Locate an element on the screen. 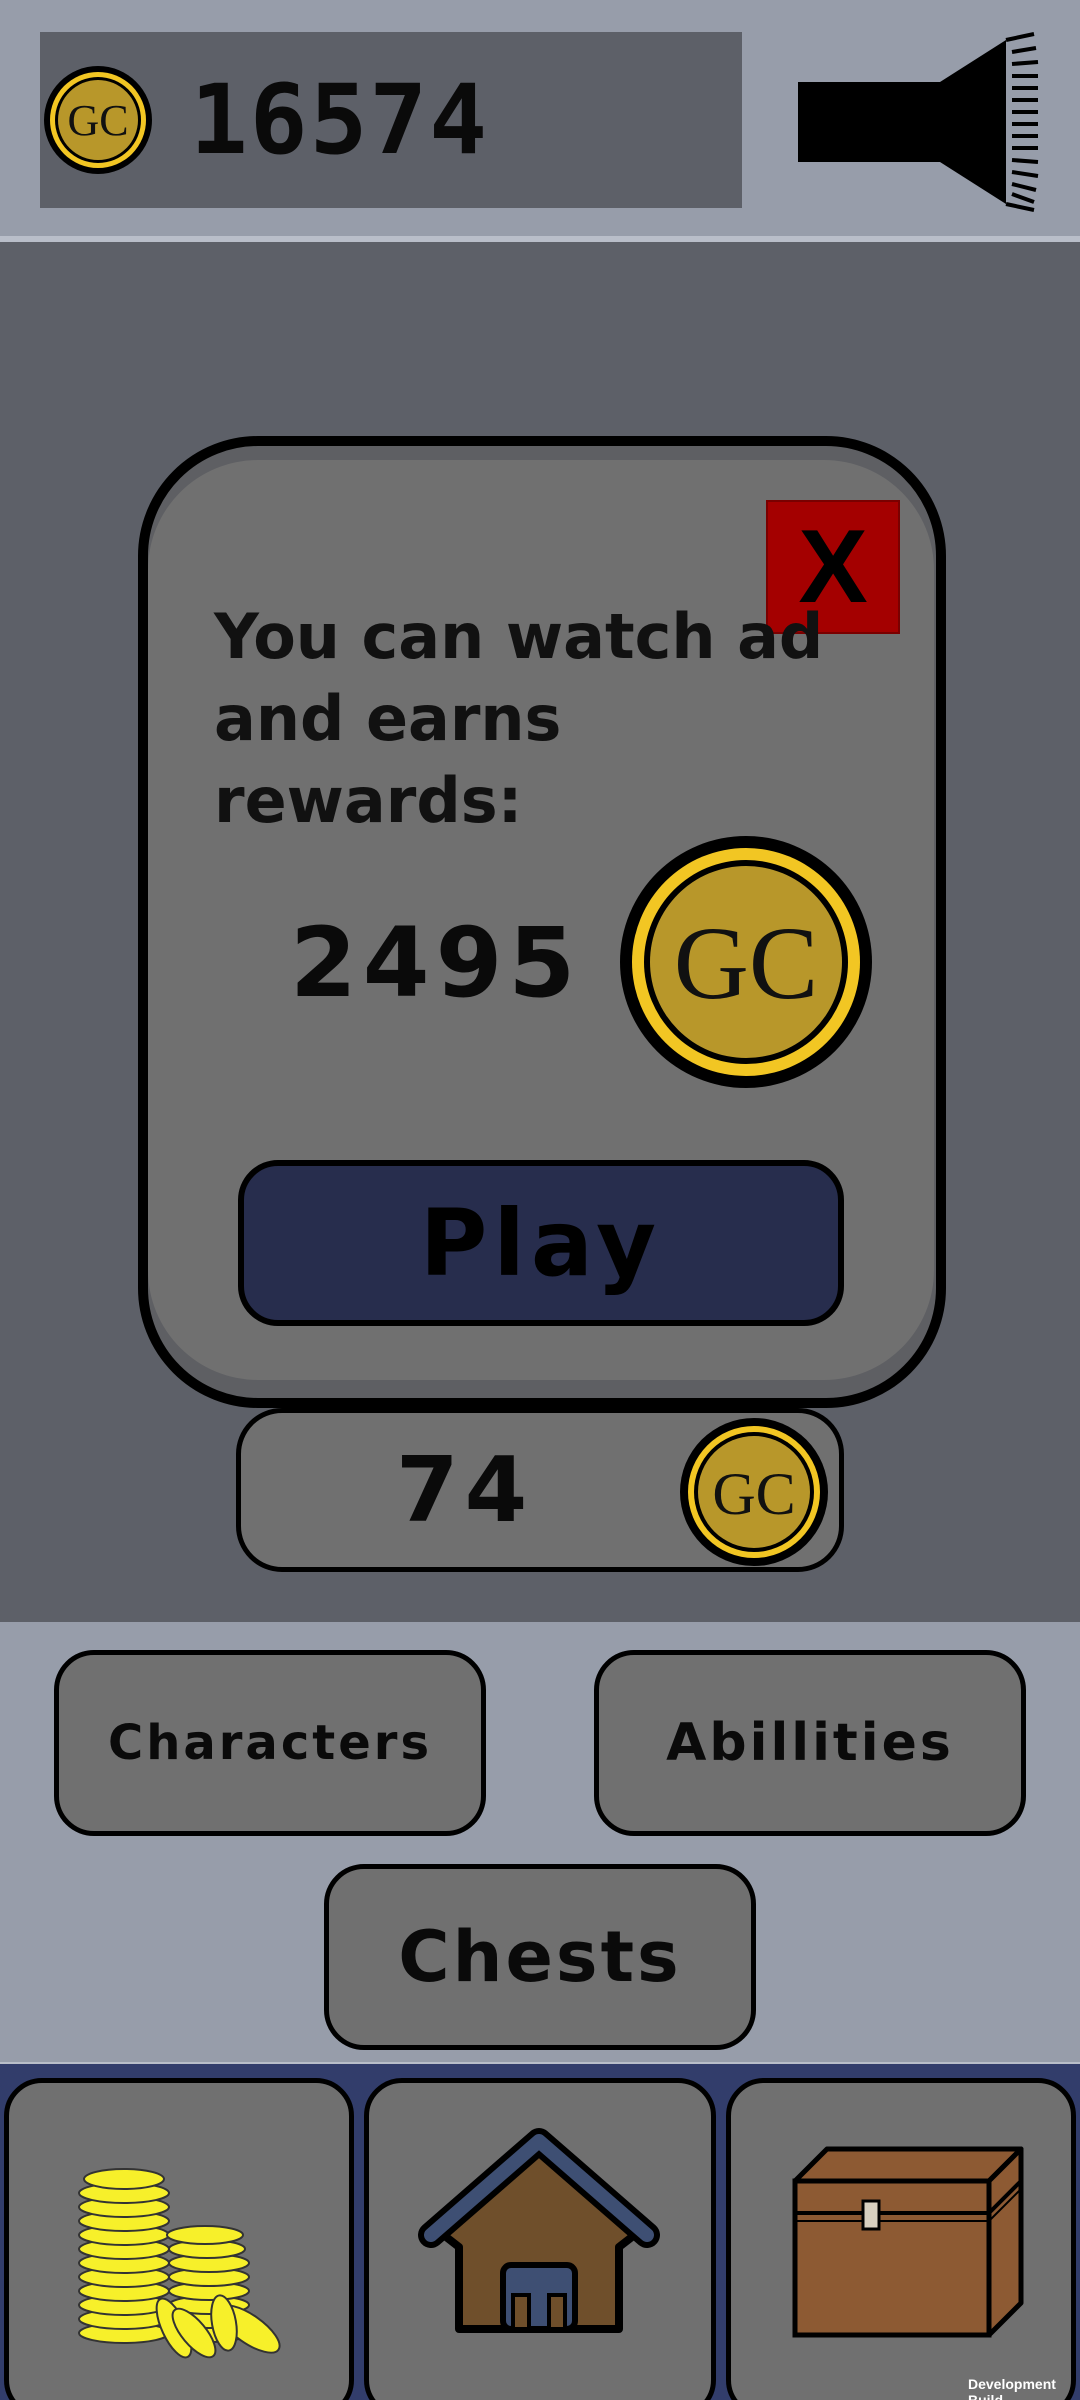 The image size is (1080, 2400). nav-tab-home is located at coordinates (540, 2239).